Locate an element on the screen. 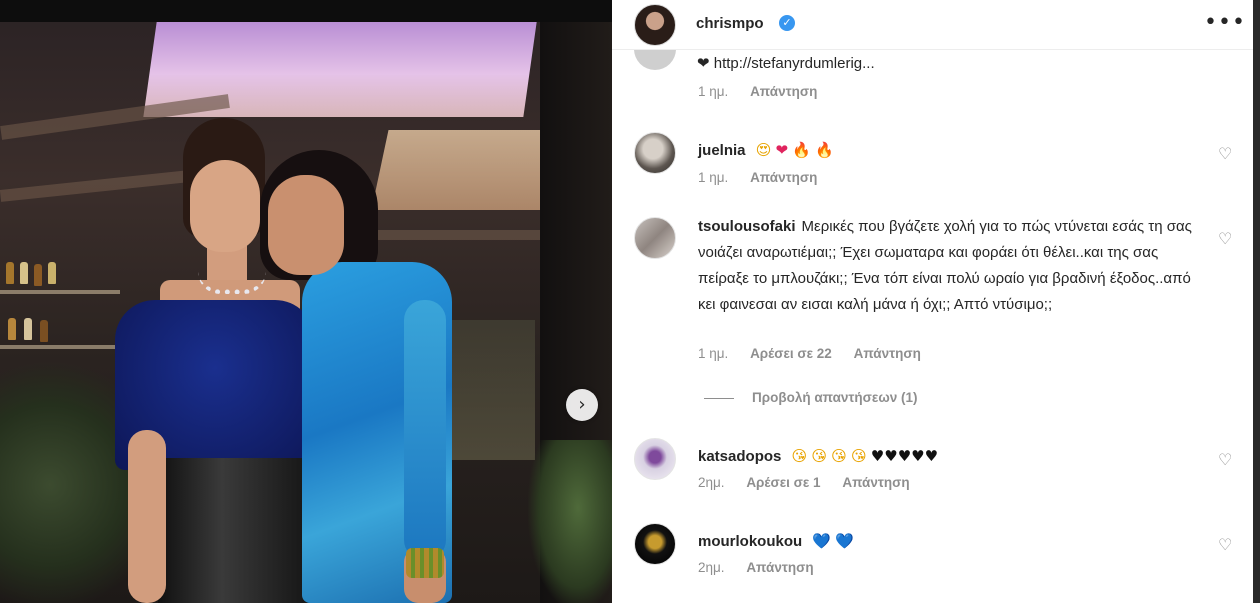 The height and width of the screenshot is (603, 1260). woman-left-face is located at coordinates (225, 206).